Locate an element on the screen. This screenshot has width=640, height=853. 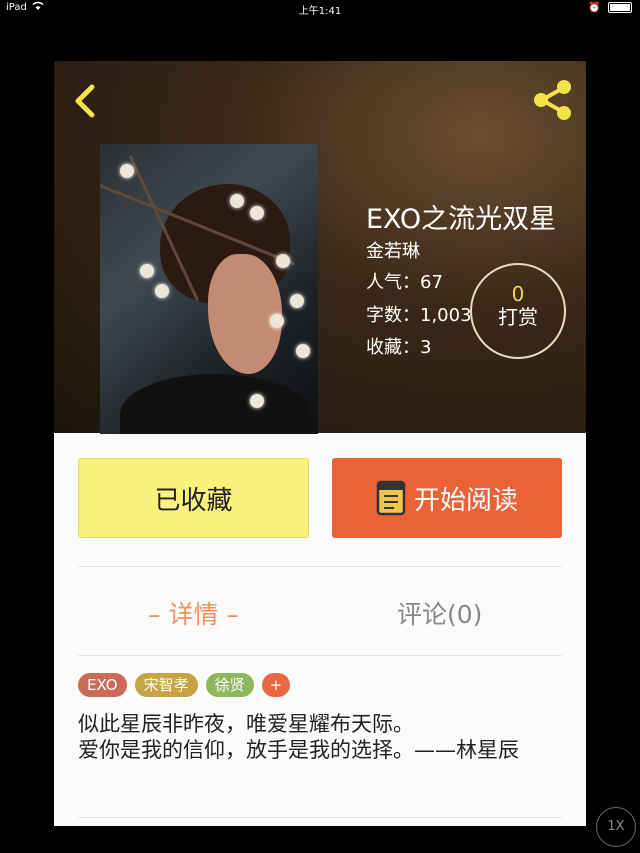
favorite-label: 已收藏 is located at coordinates (193, 500).